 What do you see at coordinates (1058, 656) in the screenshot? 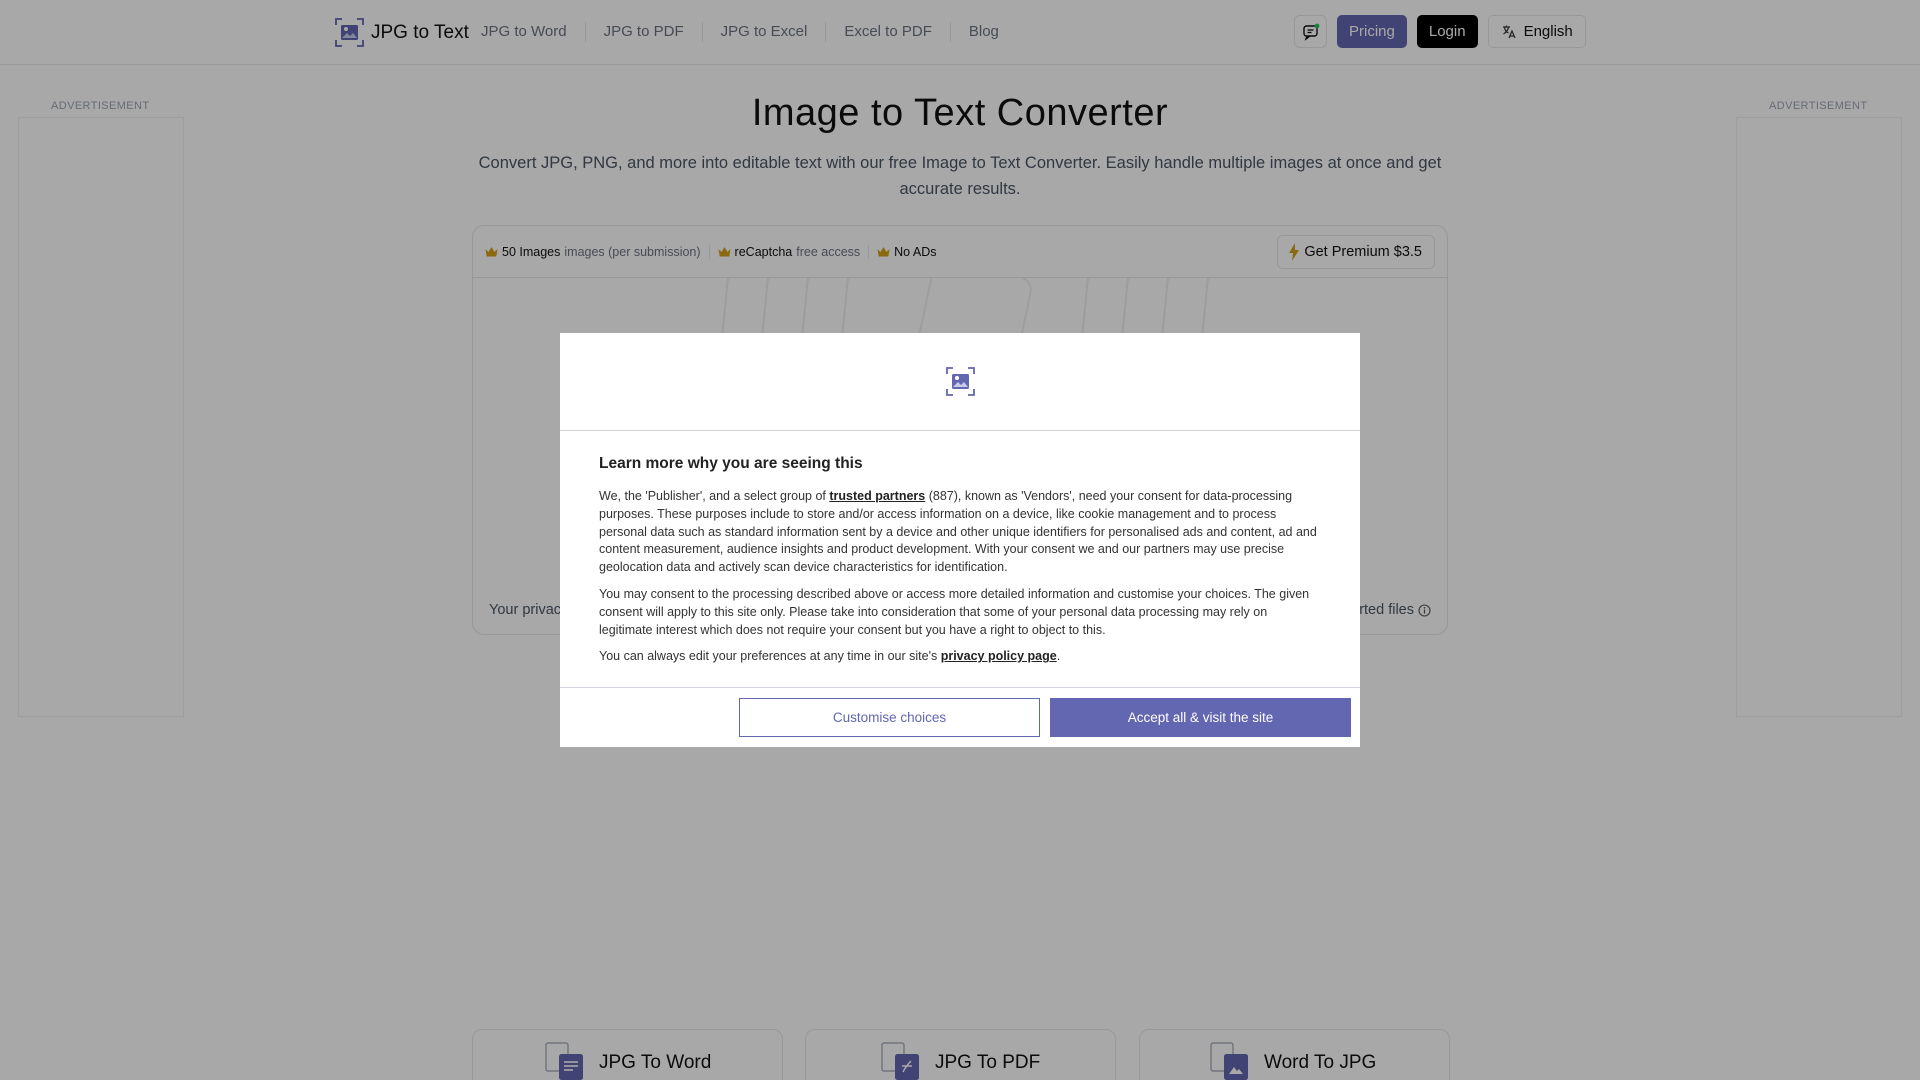
I see `consent-p3-after: .` at bounding box center [1058, 656].